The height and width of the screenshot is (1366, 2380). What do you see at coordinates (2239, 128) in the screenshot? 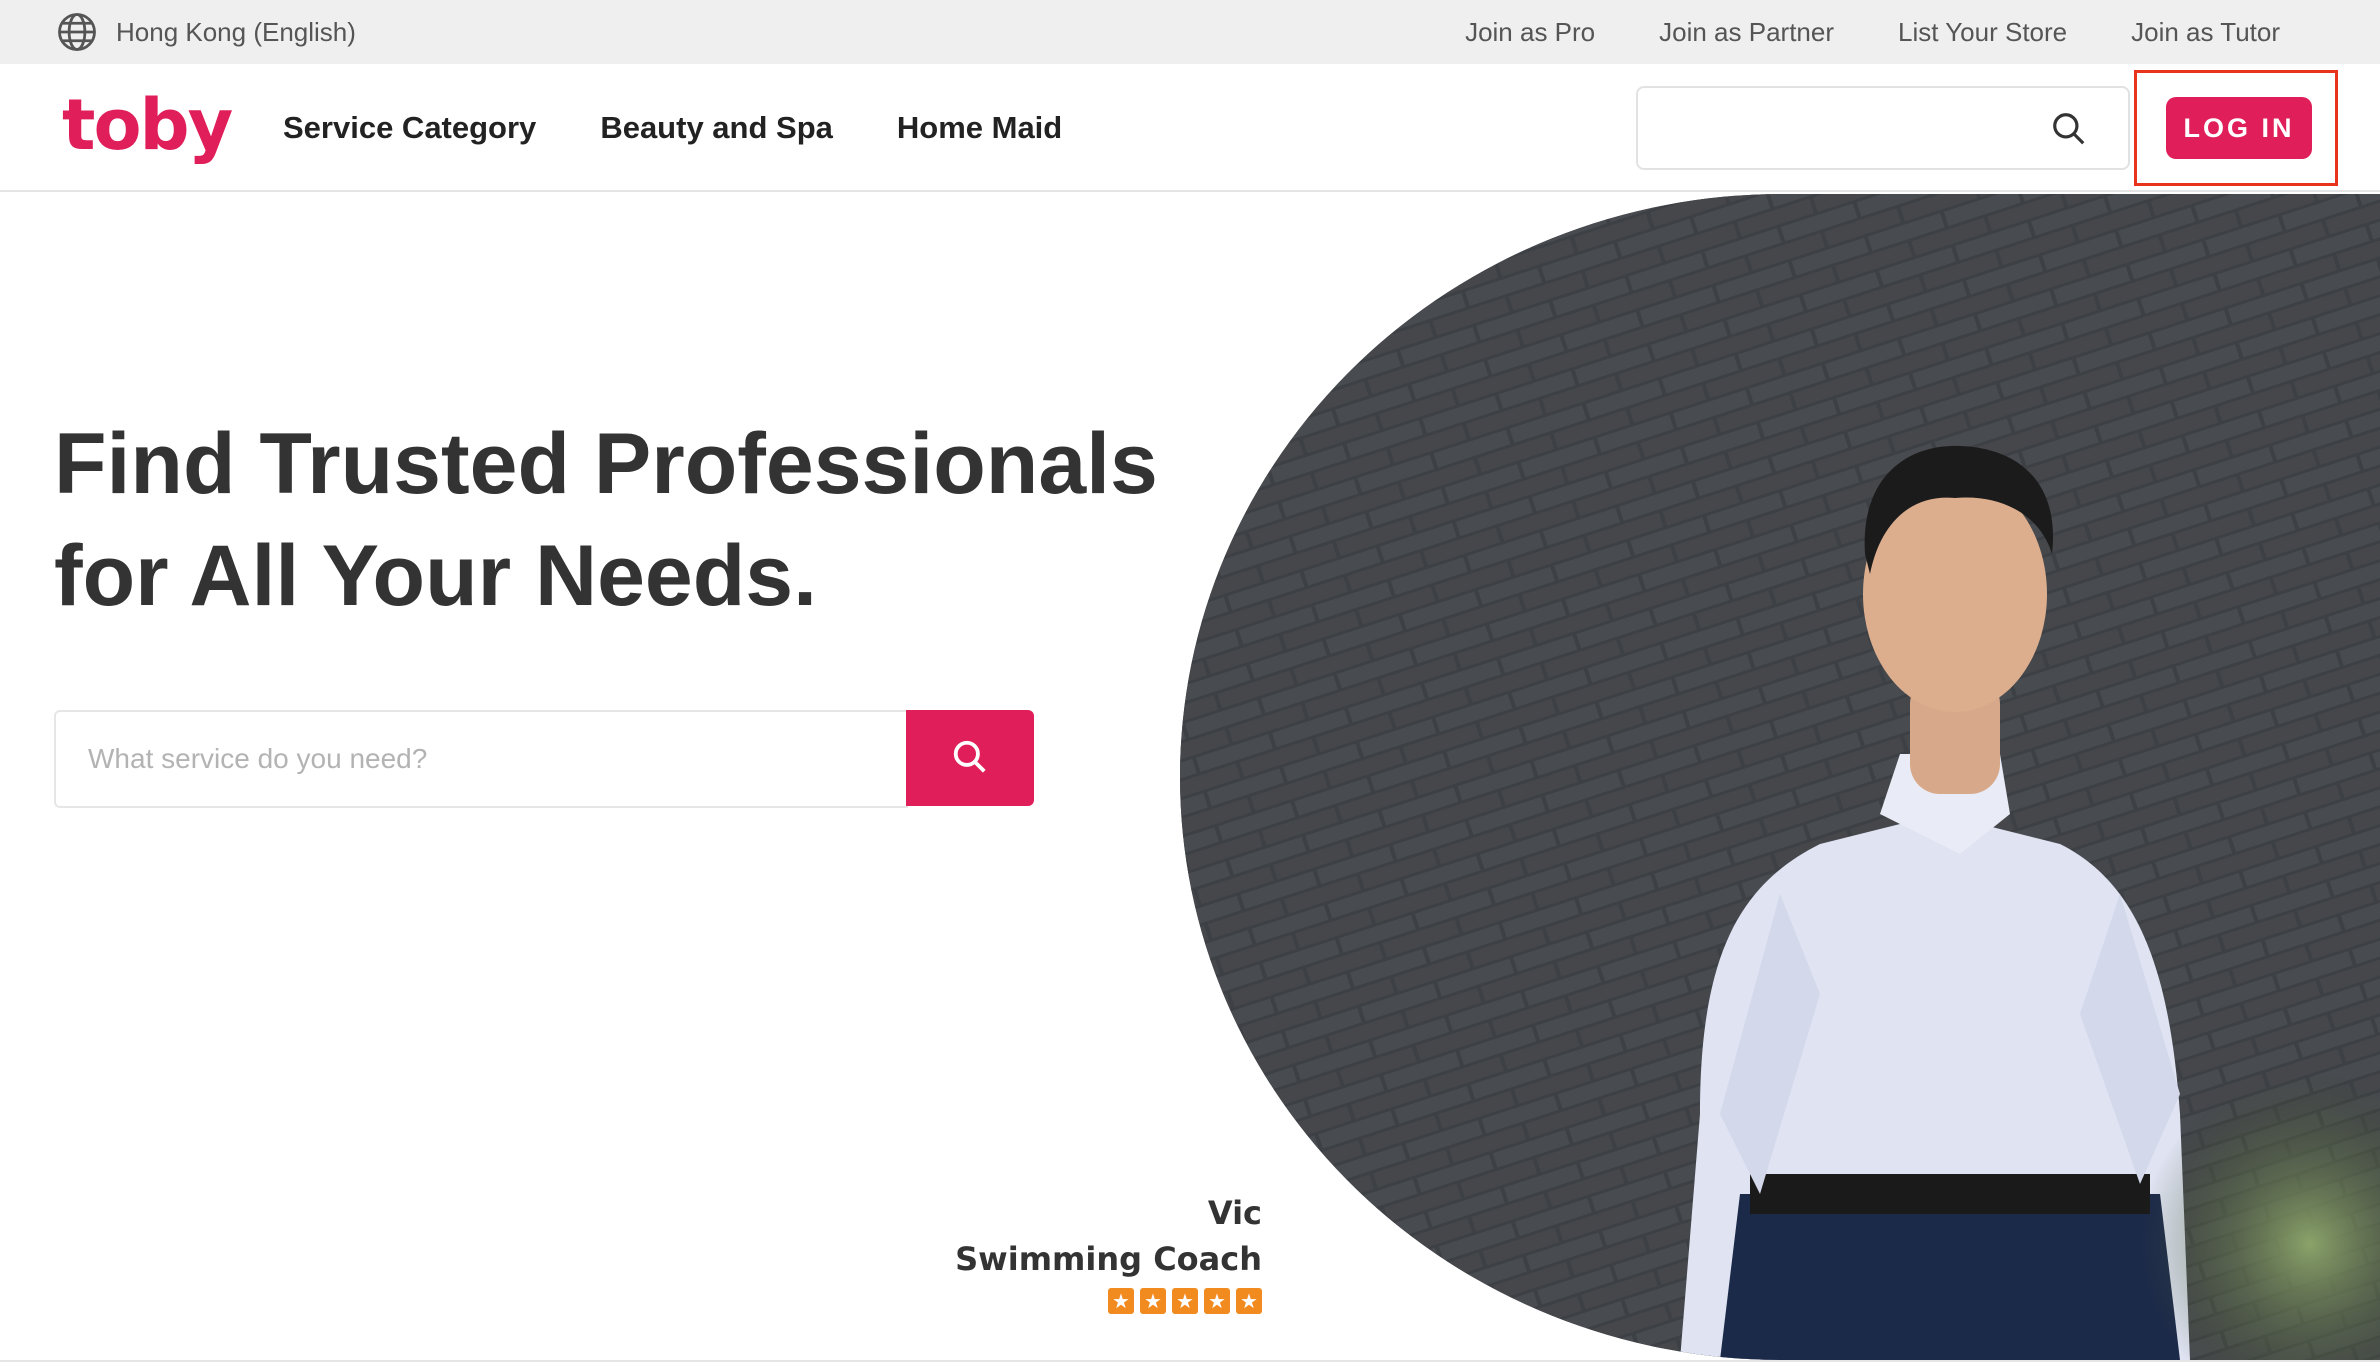
I see `login-button: LOG IN` at bounding box center [2239, 128].